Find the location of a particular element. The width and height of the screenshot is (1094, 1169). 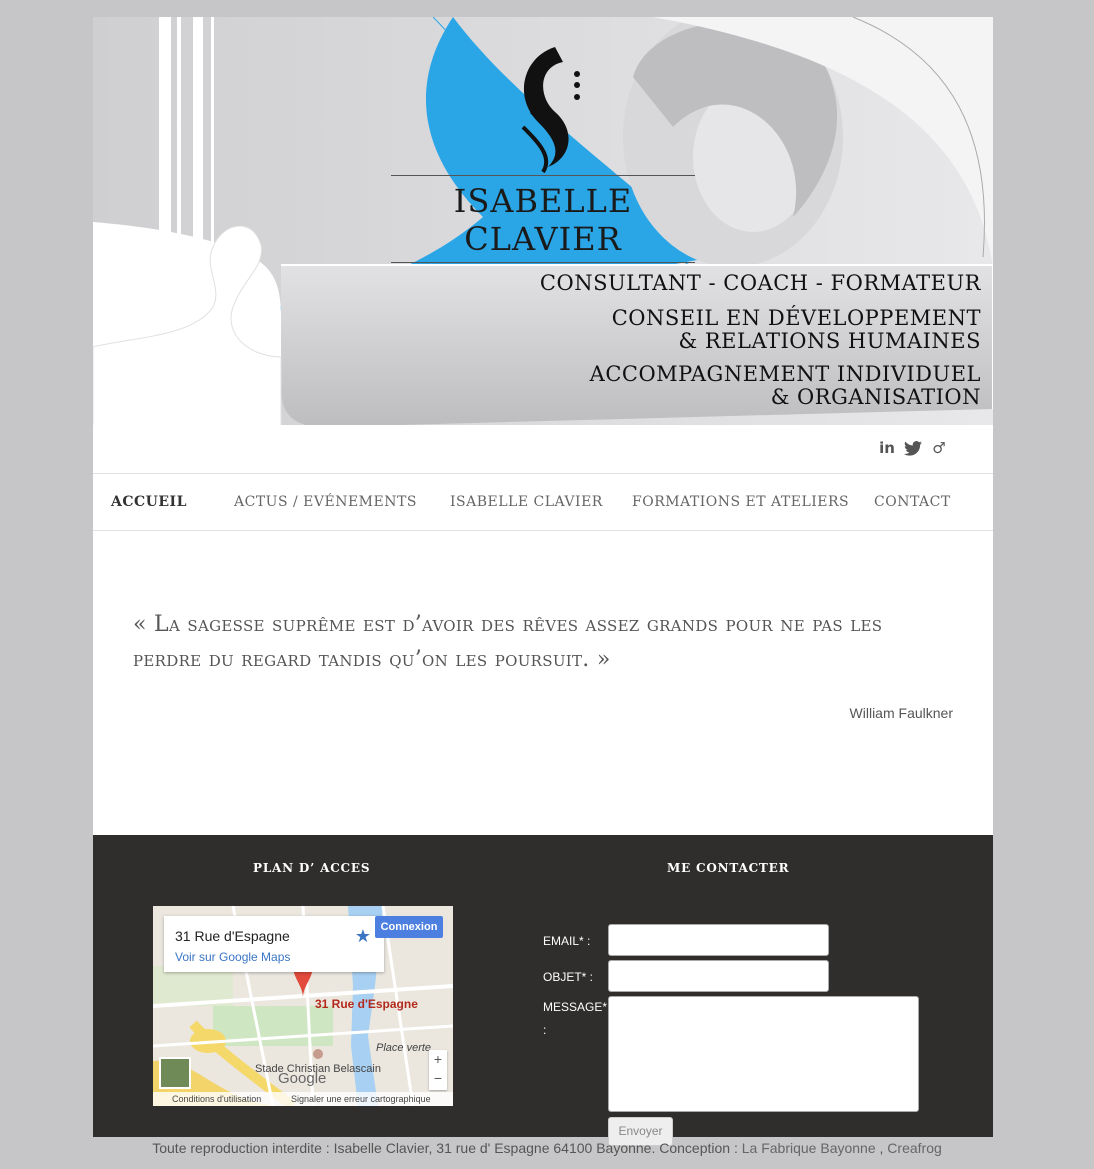

viadeo-icon: ♂ is located at coordinates (939, 448).